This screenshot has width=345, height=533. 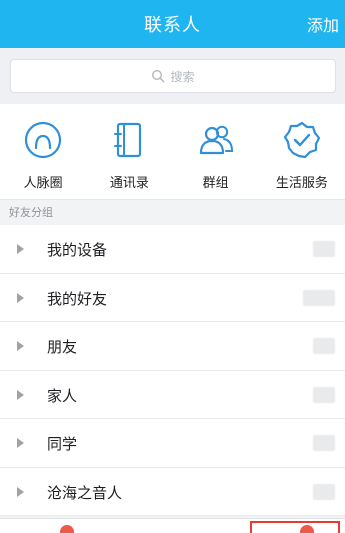 I want to click on search-bar-container: 搜索, so click(x=172, y=76).